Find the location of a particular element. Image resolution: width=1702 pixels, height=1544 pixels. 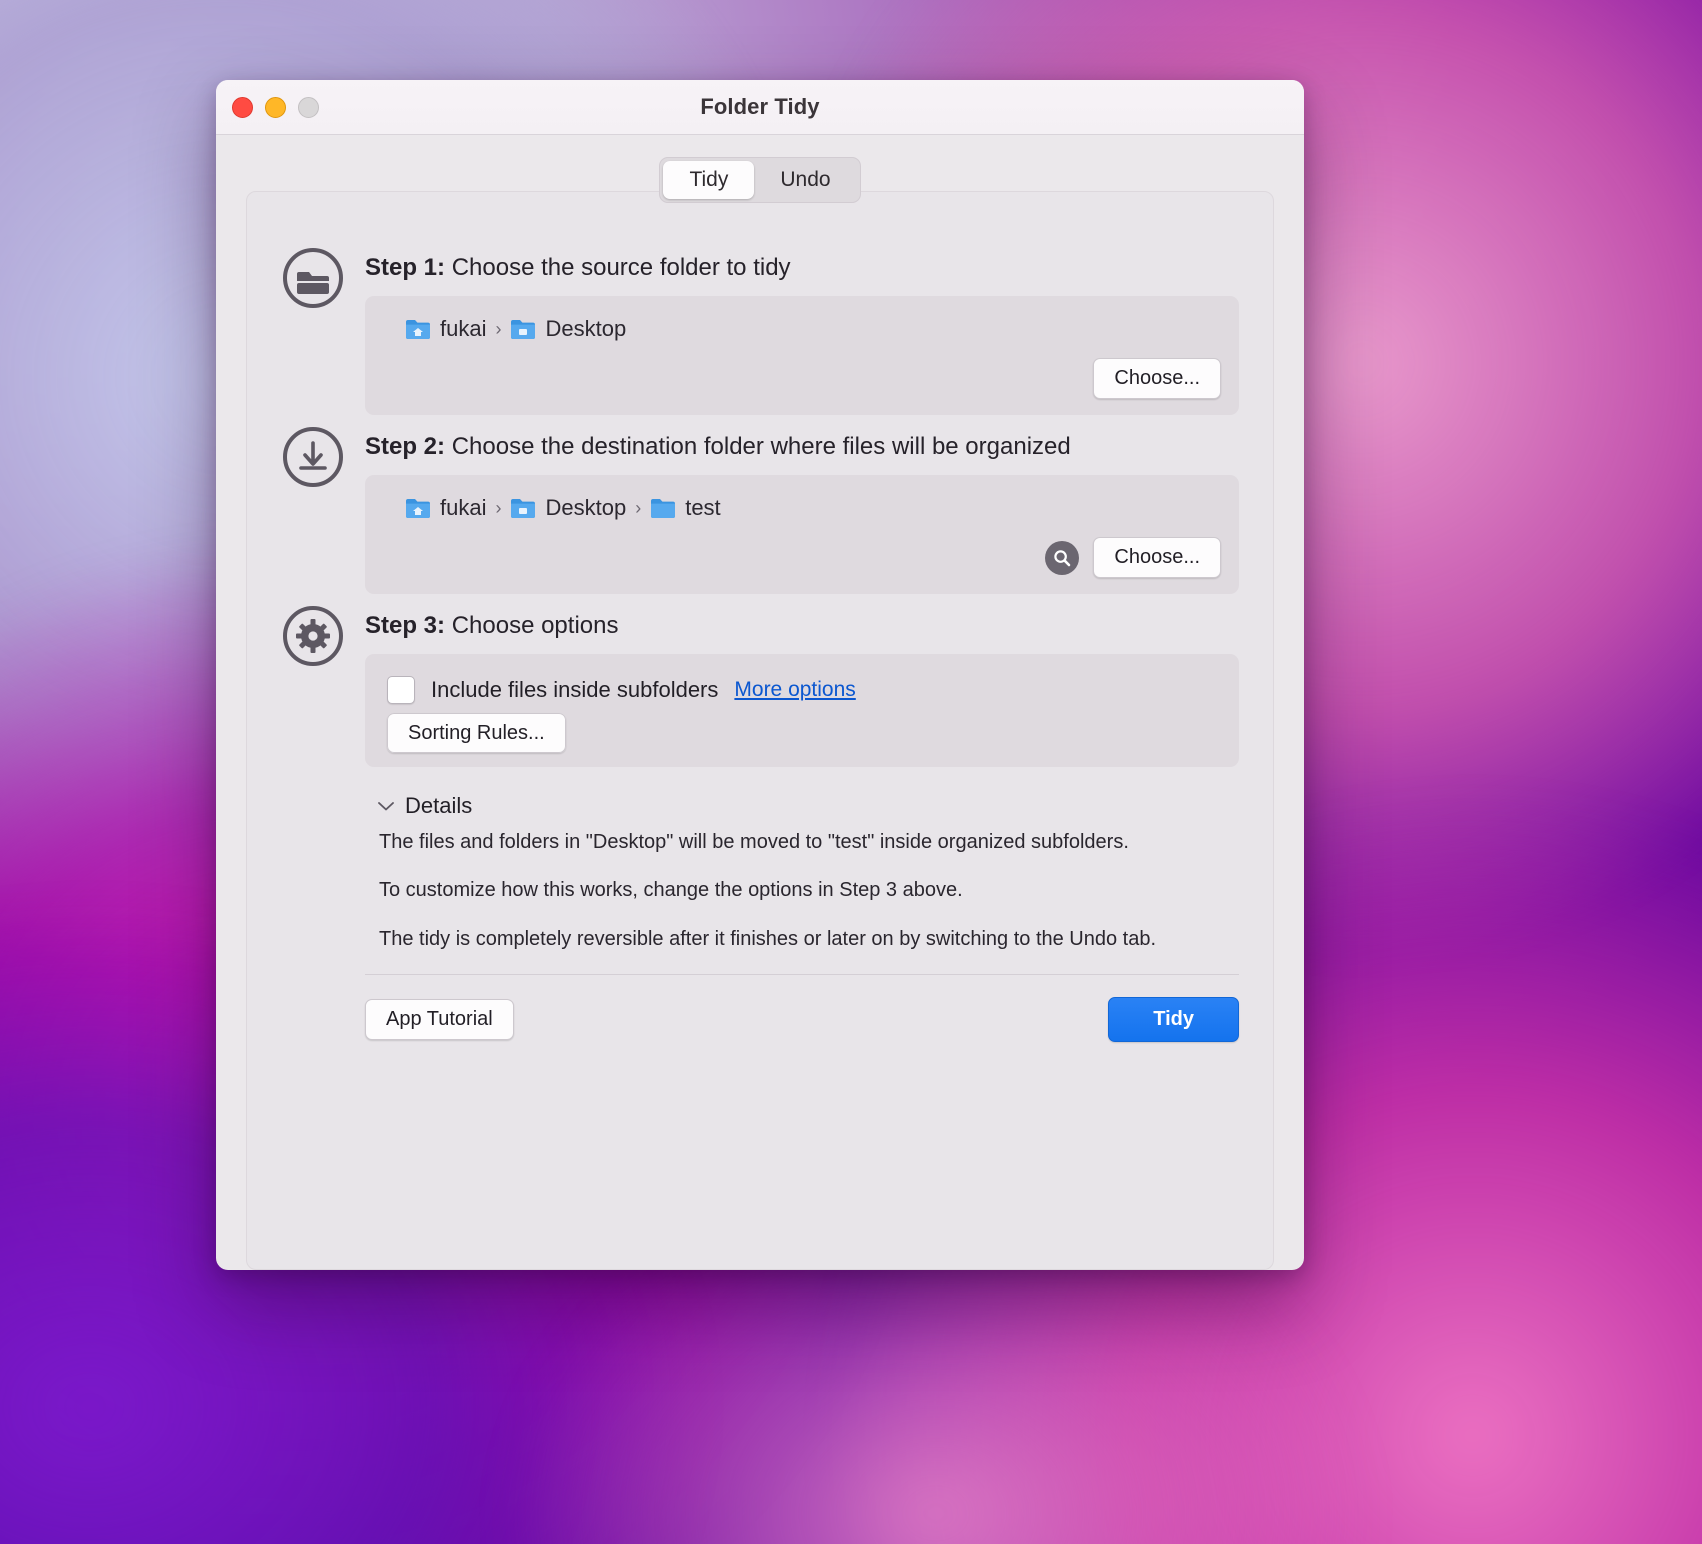

step-1-number: Step 1: is located at coordinates (405, 267).